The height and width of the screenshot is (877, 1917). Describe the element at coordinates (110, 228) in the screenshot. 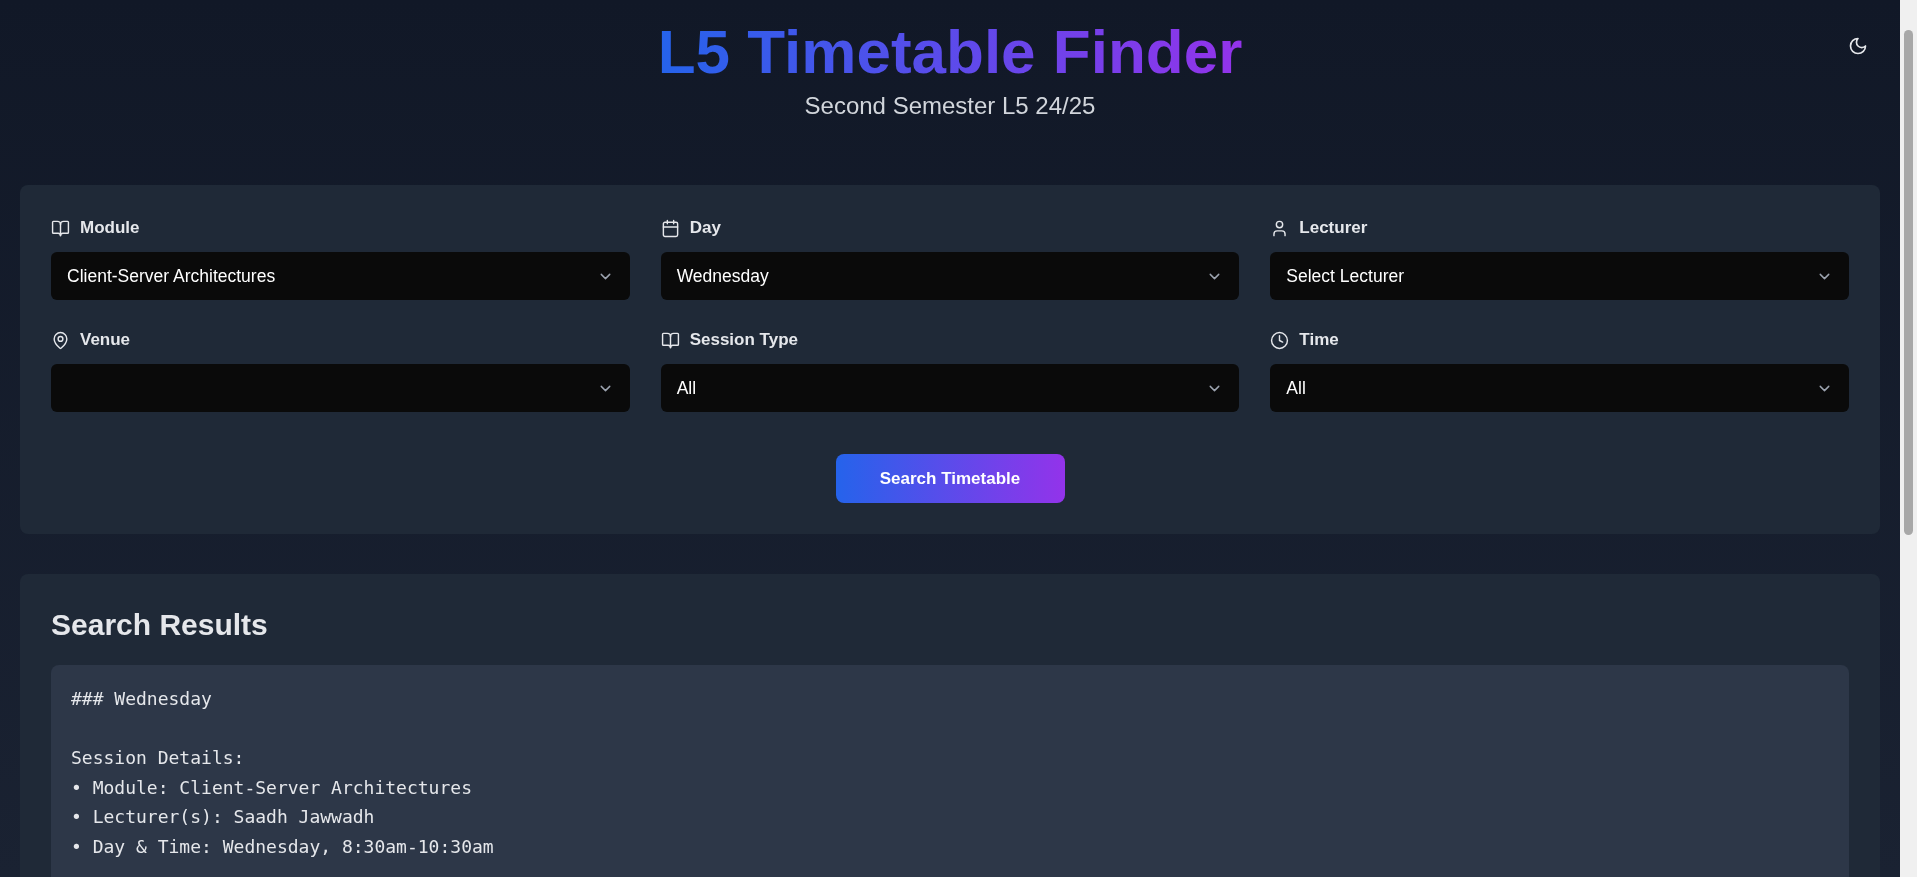

I see `field-label: Module` at that location.